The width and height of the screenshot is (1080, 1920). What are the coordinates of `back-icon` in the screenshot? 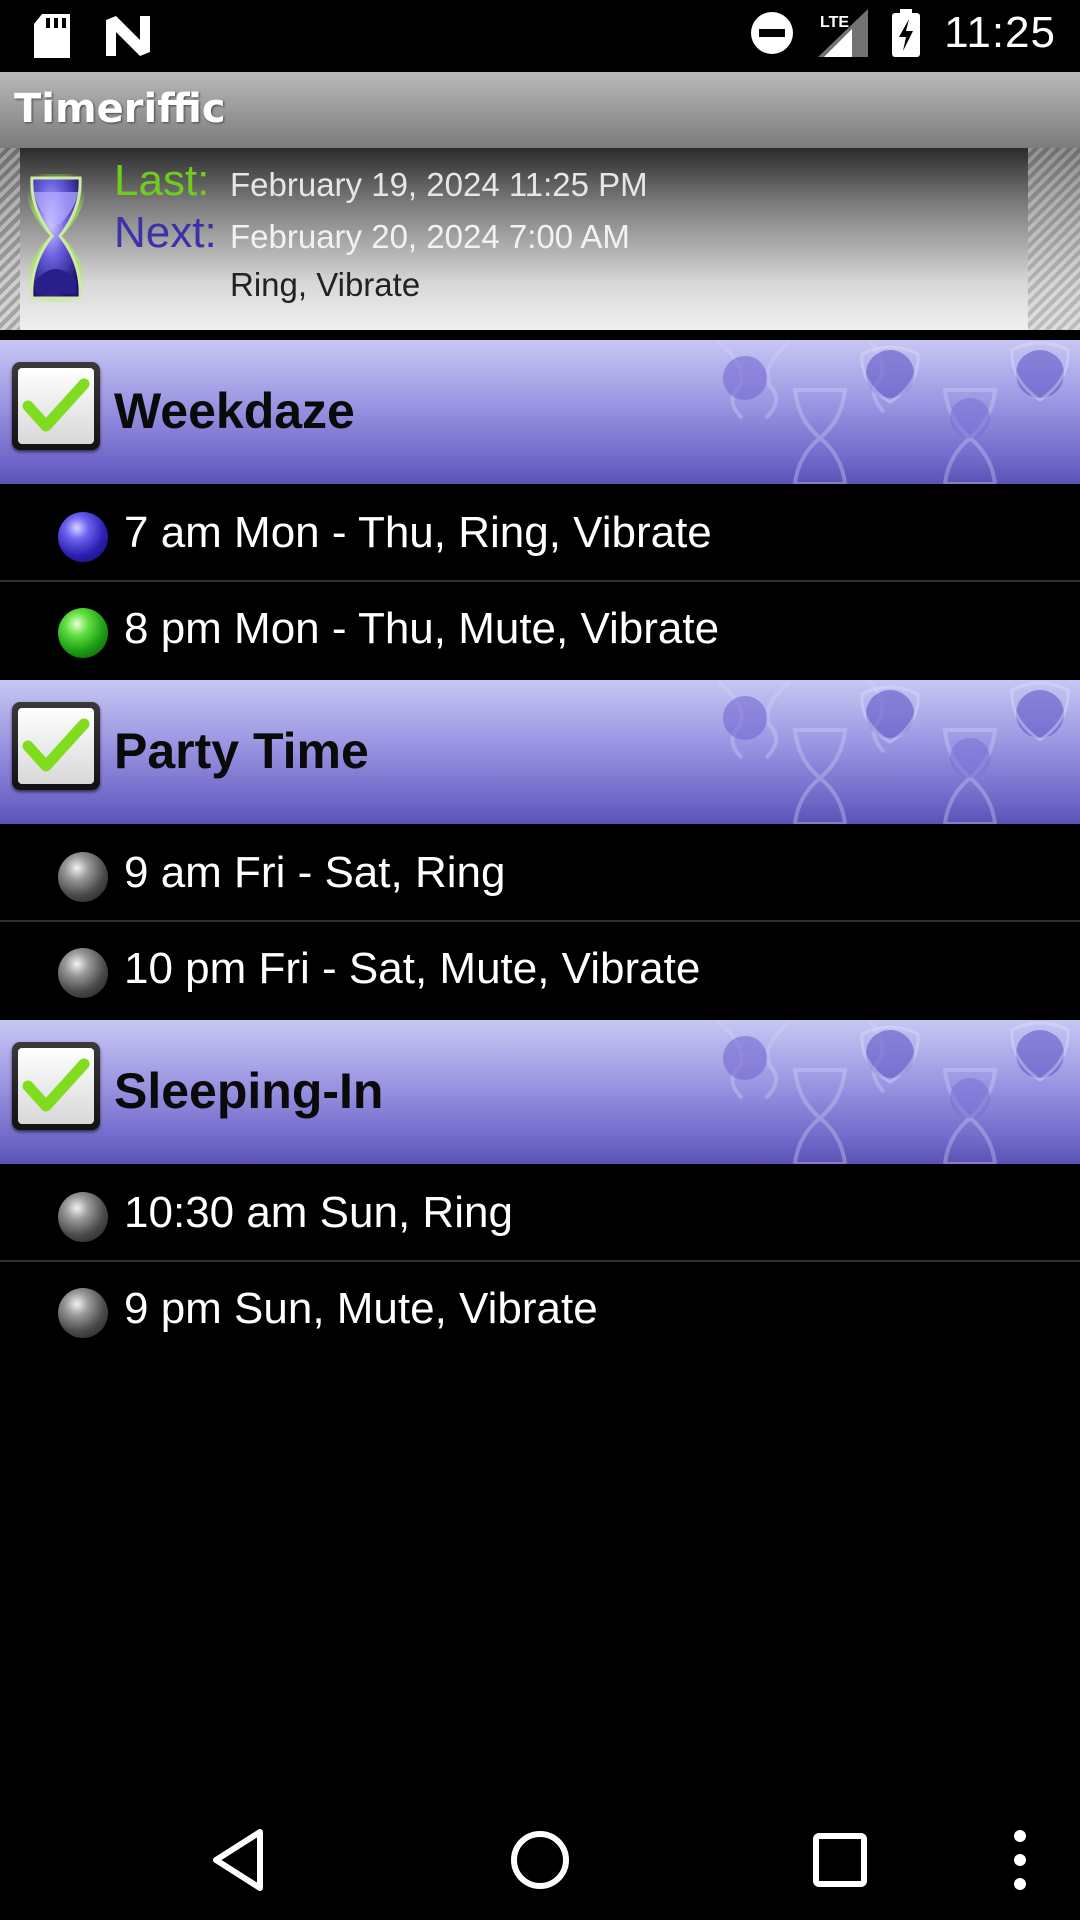 It's located at (240, 1860).